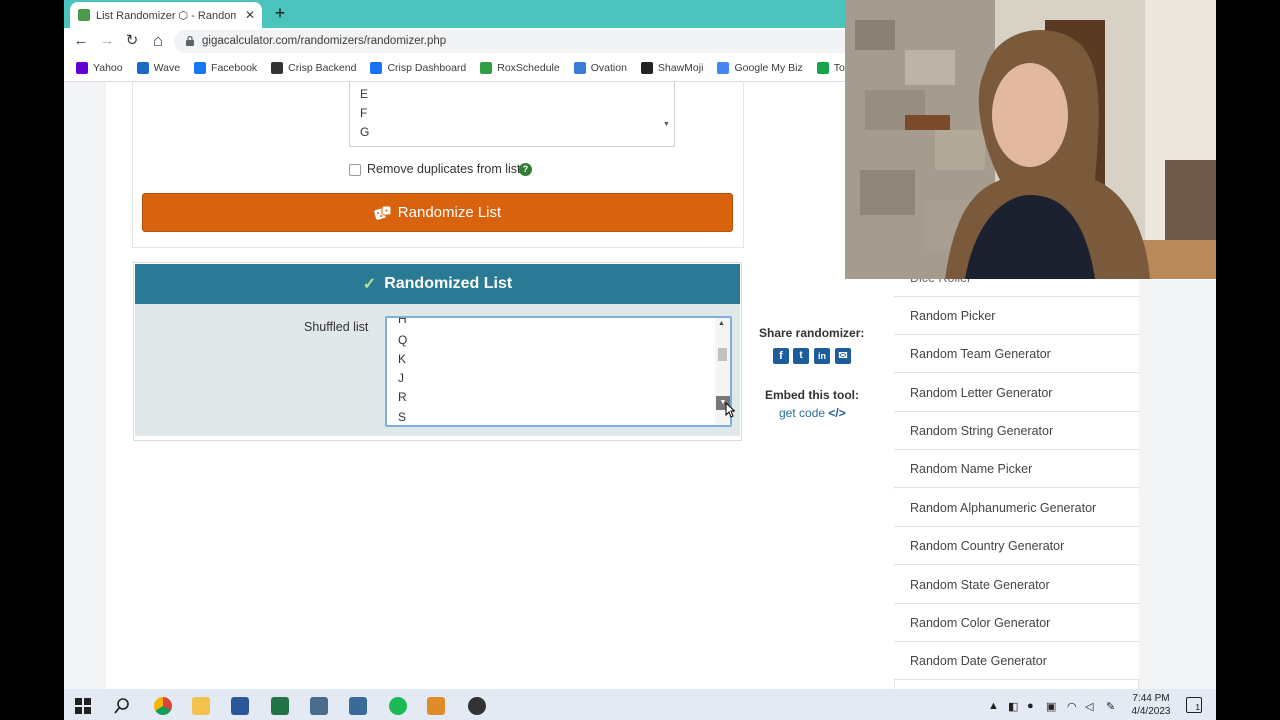 Image resolution: width=1280 pixels, height=720 pixels. I want to click on webcam-overlay, so click(1030, 139).